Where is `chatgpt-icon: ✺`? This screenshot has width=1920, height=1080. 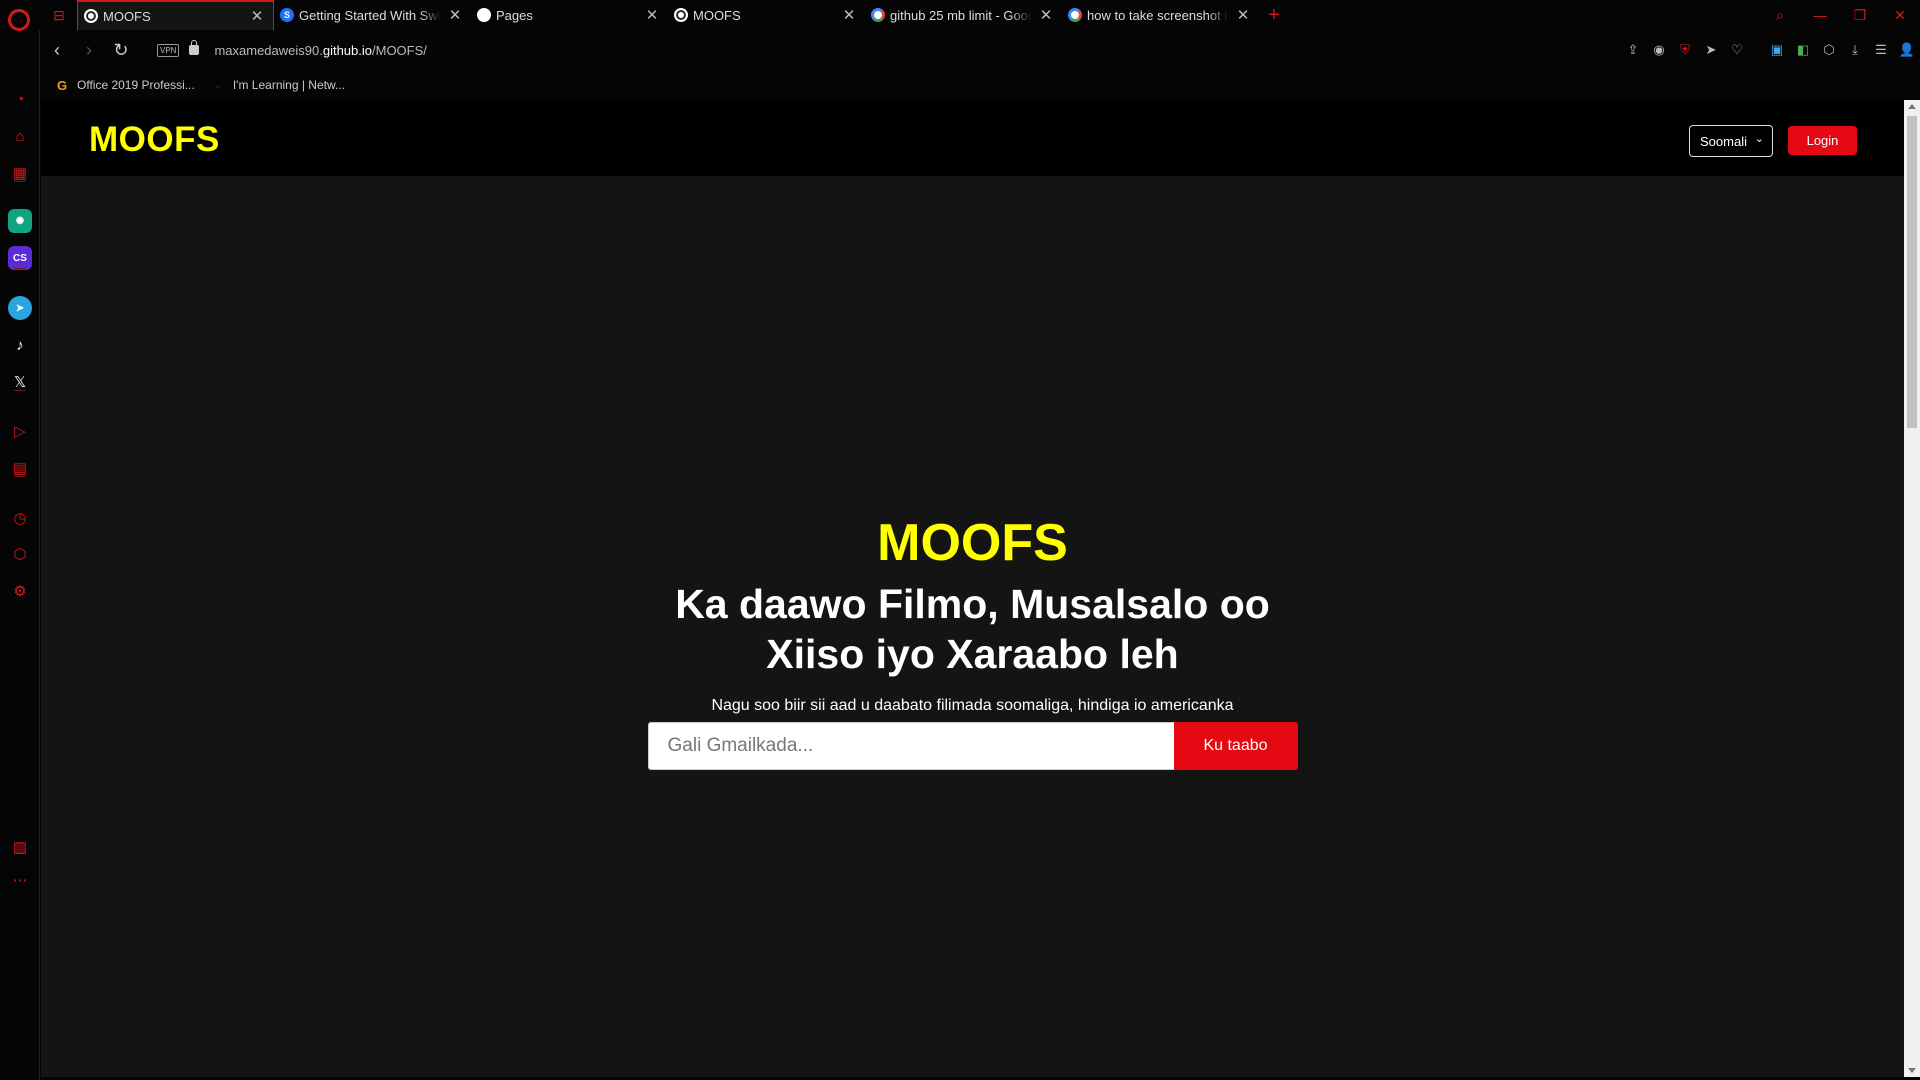
chatgpt-icon: ✺ is located at coordinates (20, 221).